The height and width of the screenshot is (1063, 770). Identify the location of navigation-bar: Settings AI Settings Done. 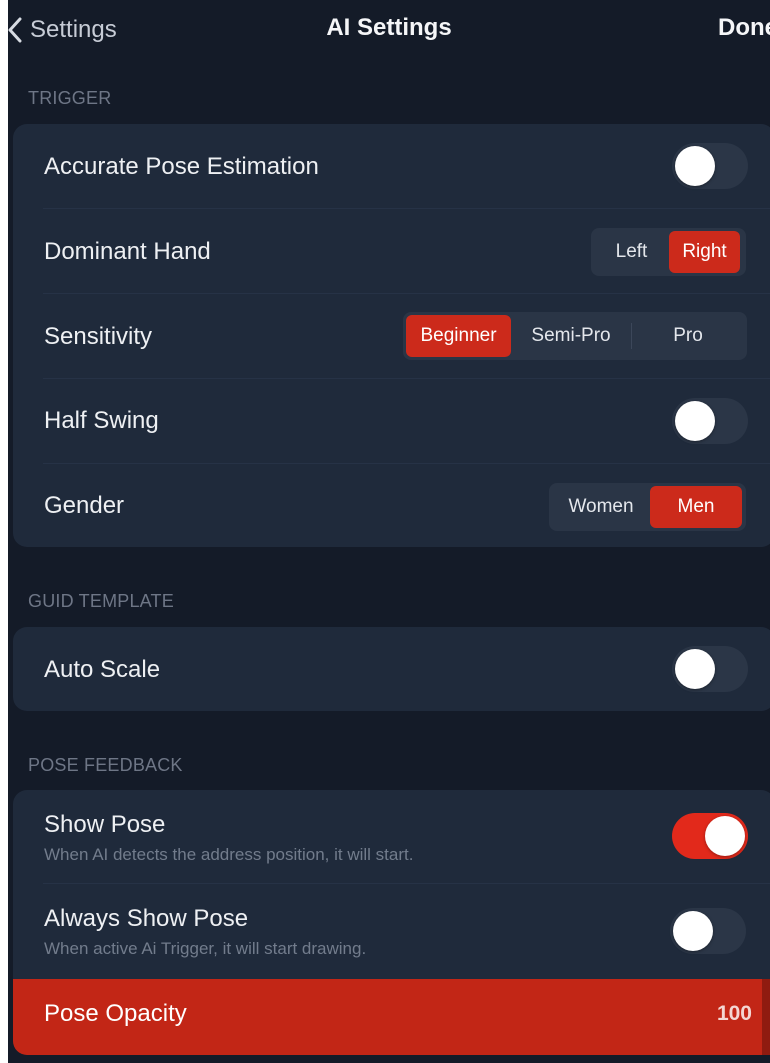
(389, 31).